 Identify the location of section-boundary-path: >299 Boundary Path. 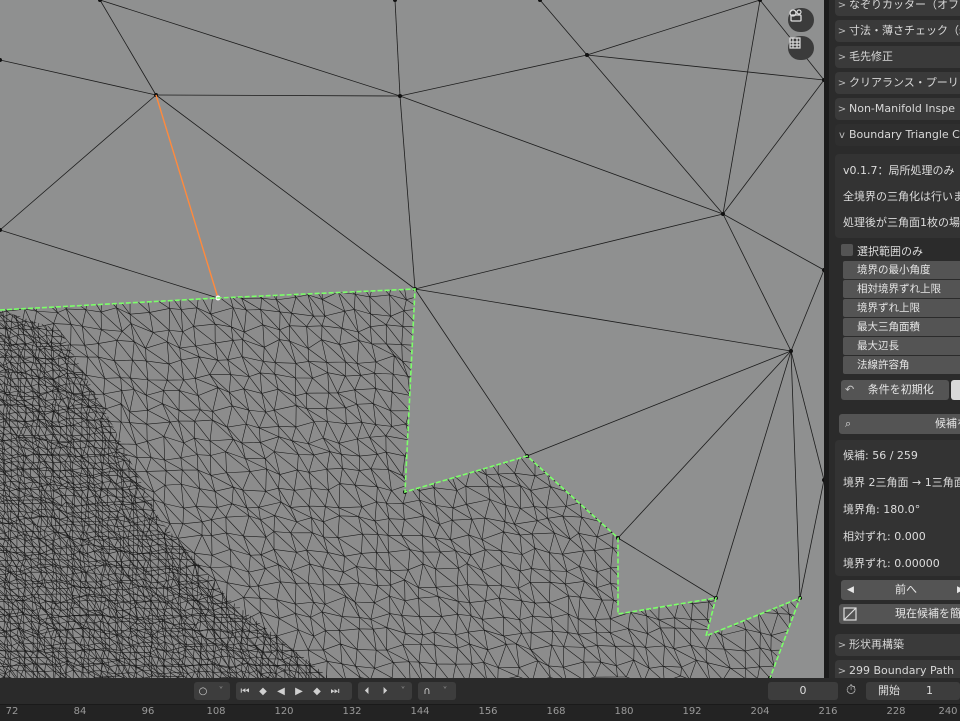
(897, 669).